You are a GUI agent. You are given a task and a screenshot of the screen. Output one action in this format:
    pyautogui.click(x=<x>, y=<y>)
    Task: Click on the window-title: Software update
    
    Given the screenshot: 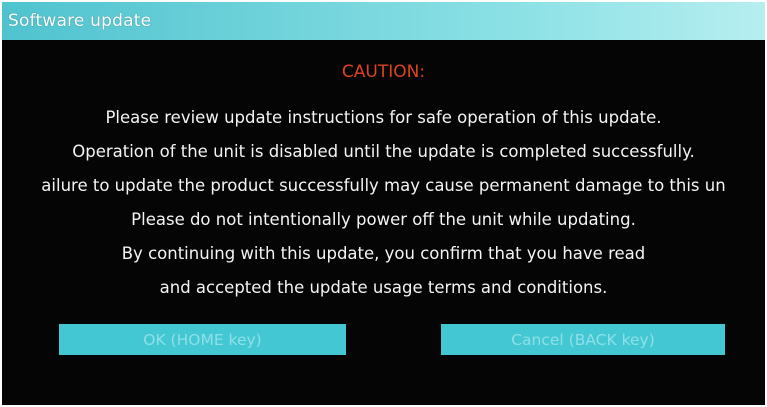 What is the action you would take?
    pyautogui.click(x=80, y=21)
    